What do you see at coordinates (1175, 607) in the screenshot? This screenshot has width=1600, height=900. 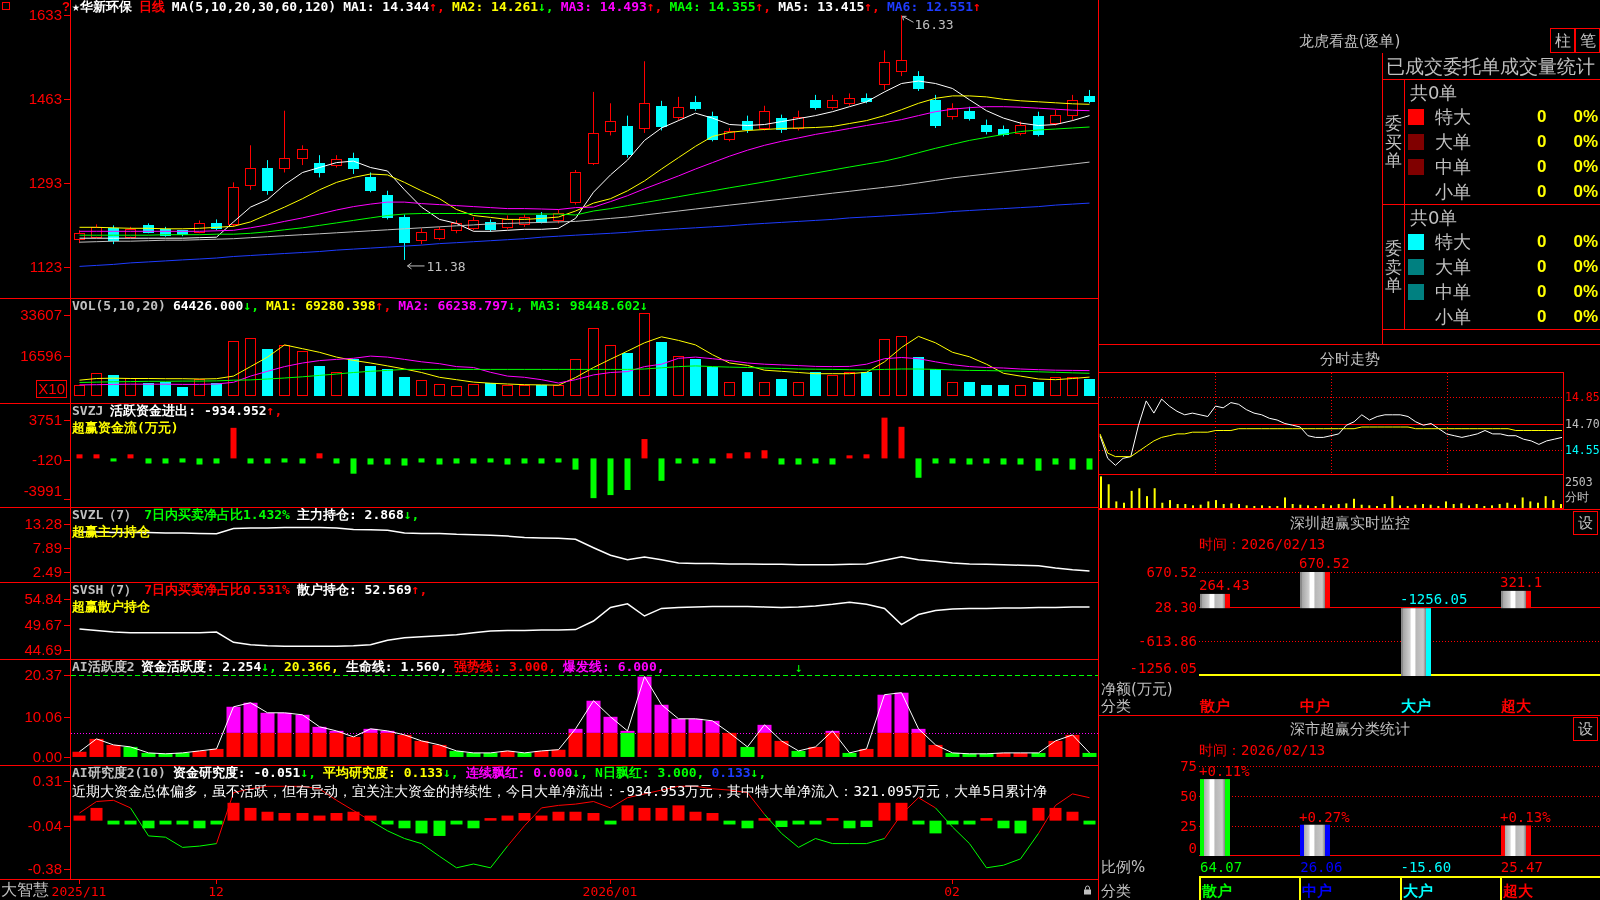 I see `axis-label: 28.30` at bounding box center [1175, 607].